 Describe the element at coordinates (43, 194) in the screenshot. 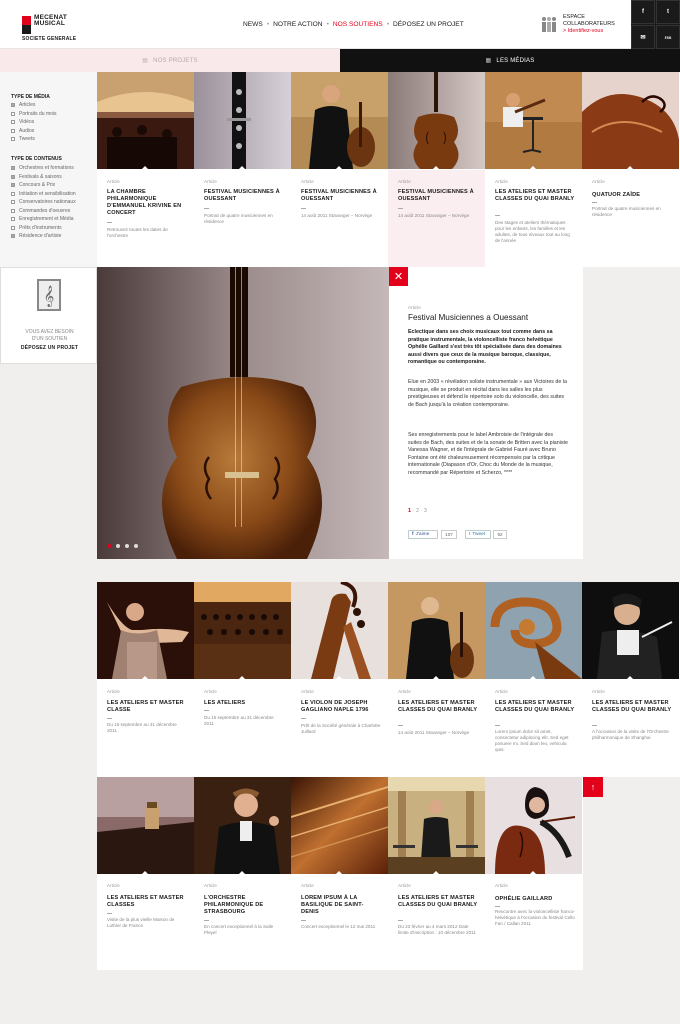

I see `filter-content-item: Initiation et sensibilisation` at that location.